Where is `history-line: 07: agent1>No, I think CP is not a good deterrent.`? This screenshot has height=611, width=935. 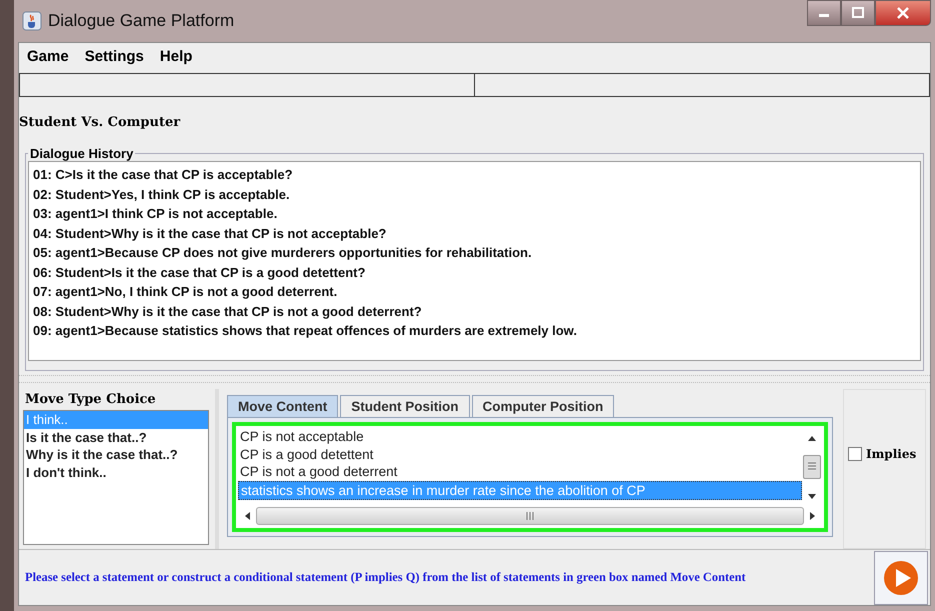 history-line: 07: agent1>No, I think CP is not a good deterrent. is located at coordinates (185, 292).